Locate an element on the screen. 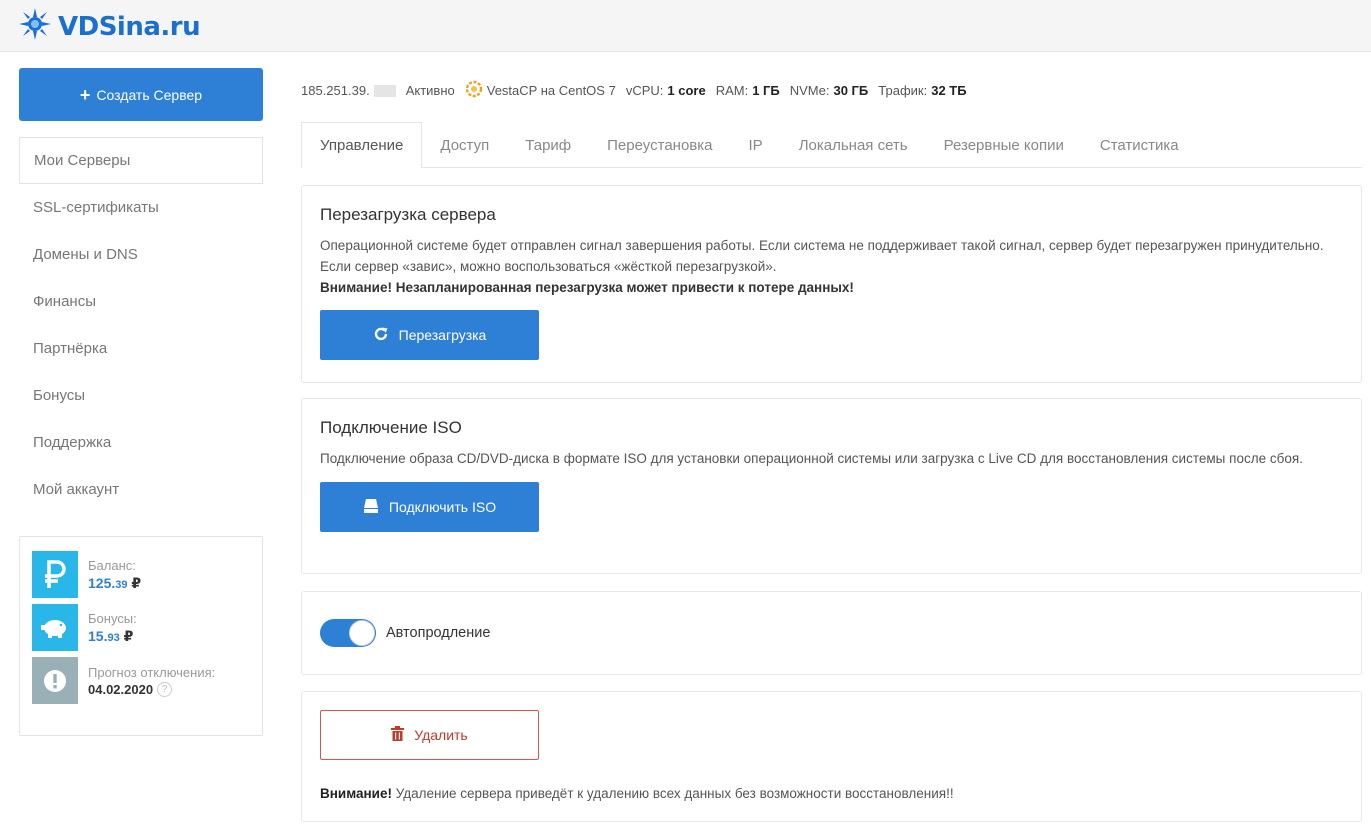  sidebar-item-bonuses: Бонусы is located at coordinates (141, 395).